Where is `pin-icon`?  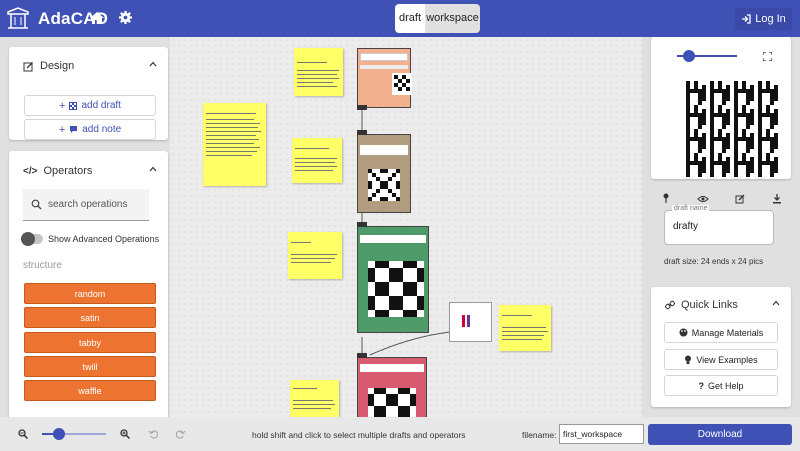 pin-icon is located at coordinates (666, 198).